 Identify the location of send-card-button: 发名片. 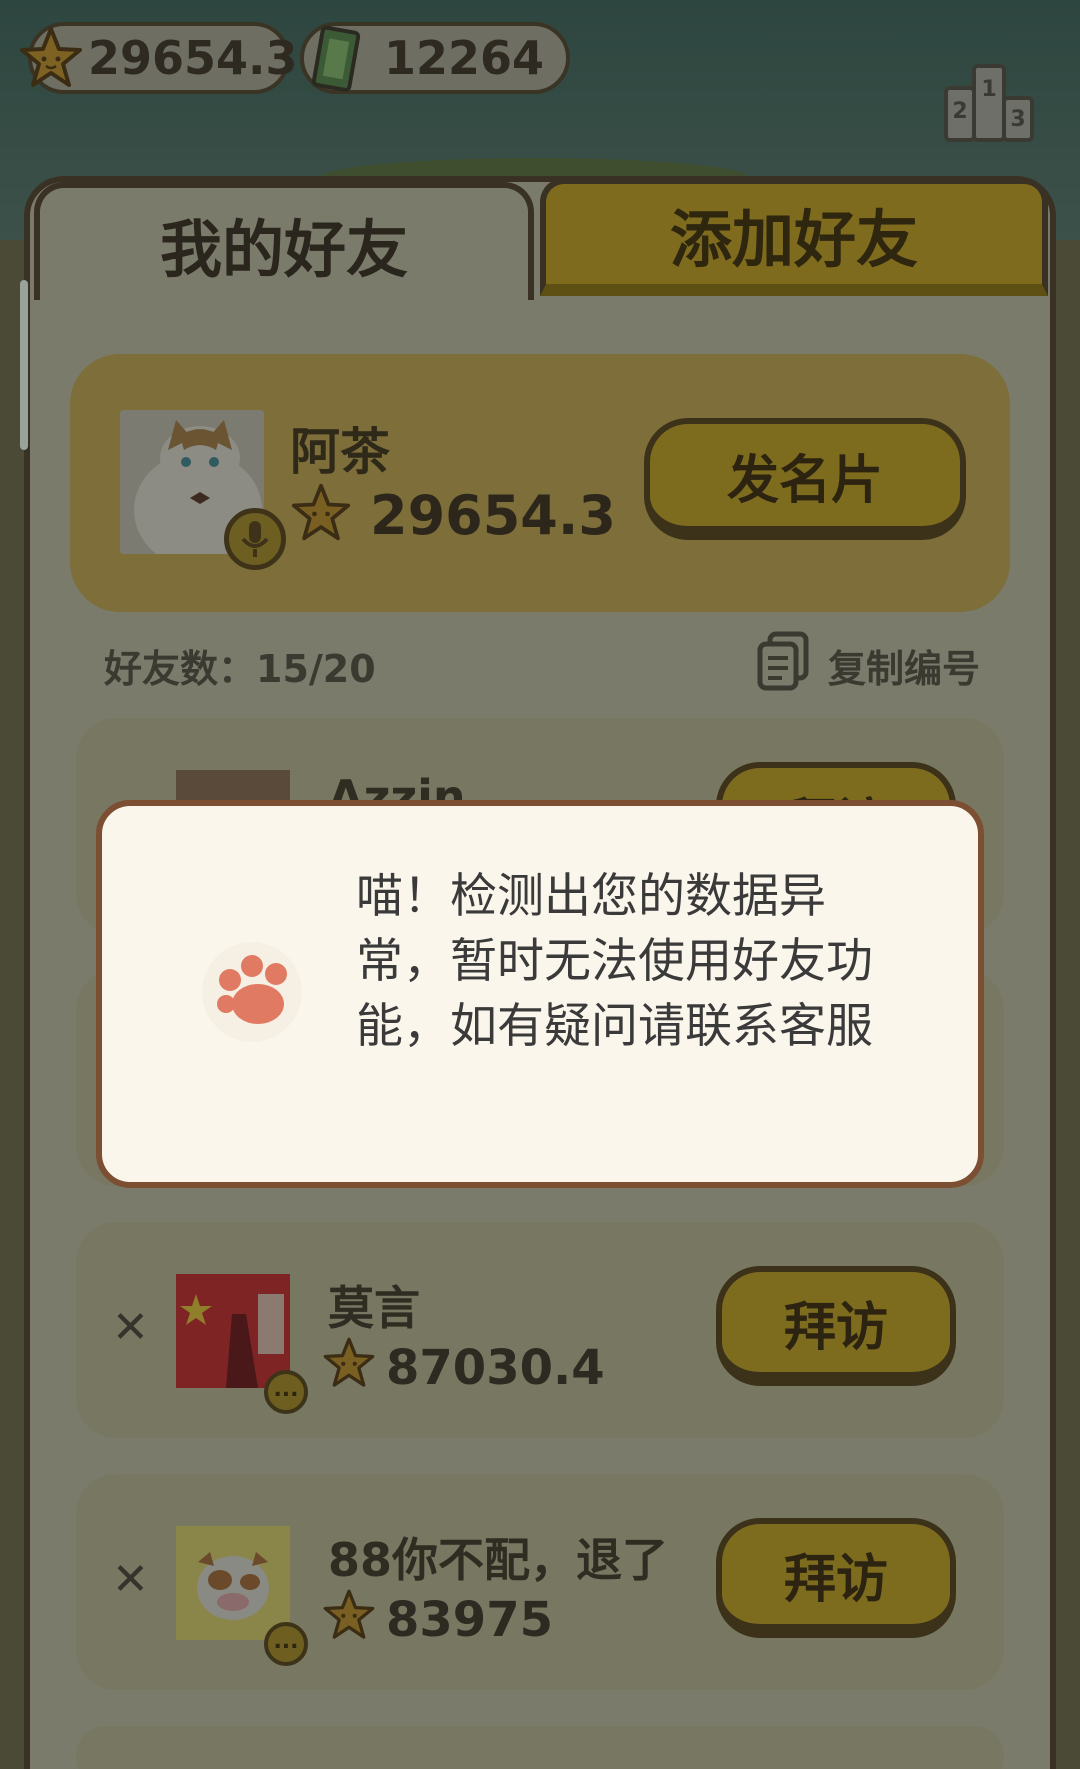
(805, 479).